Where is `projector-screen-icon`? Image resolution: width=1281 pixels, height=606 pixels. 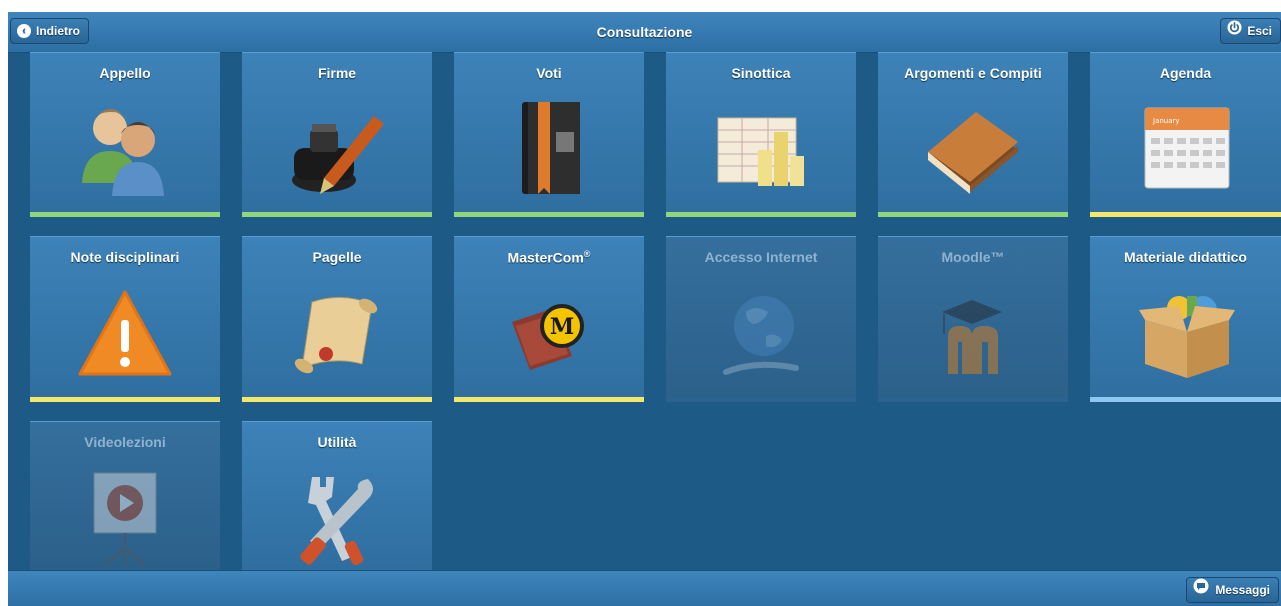
projector-screen-icon is located at coordinates (125, 519).